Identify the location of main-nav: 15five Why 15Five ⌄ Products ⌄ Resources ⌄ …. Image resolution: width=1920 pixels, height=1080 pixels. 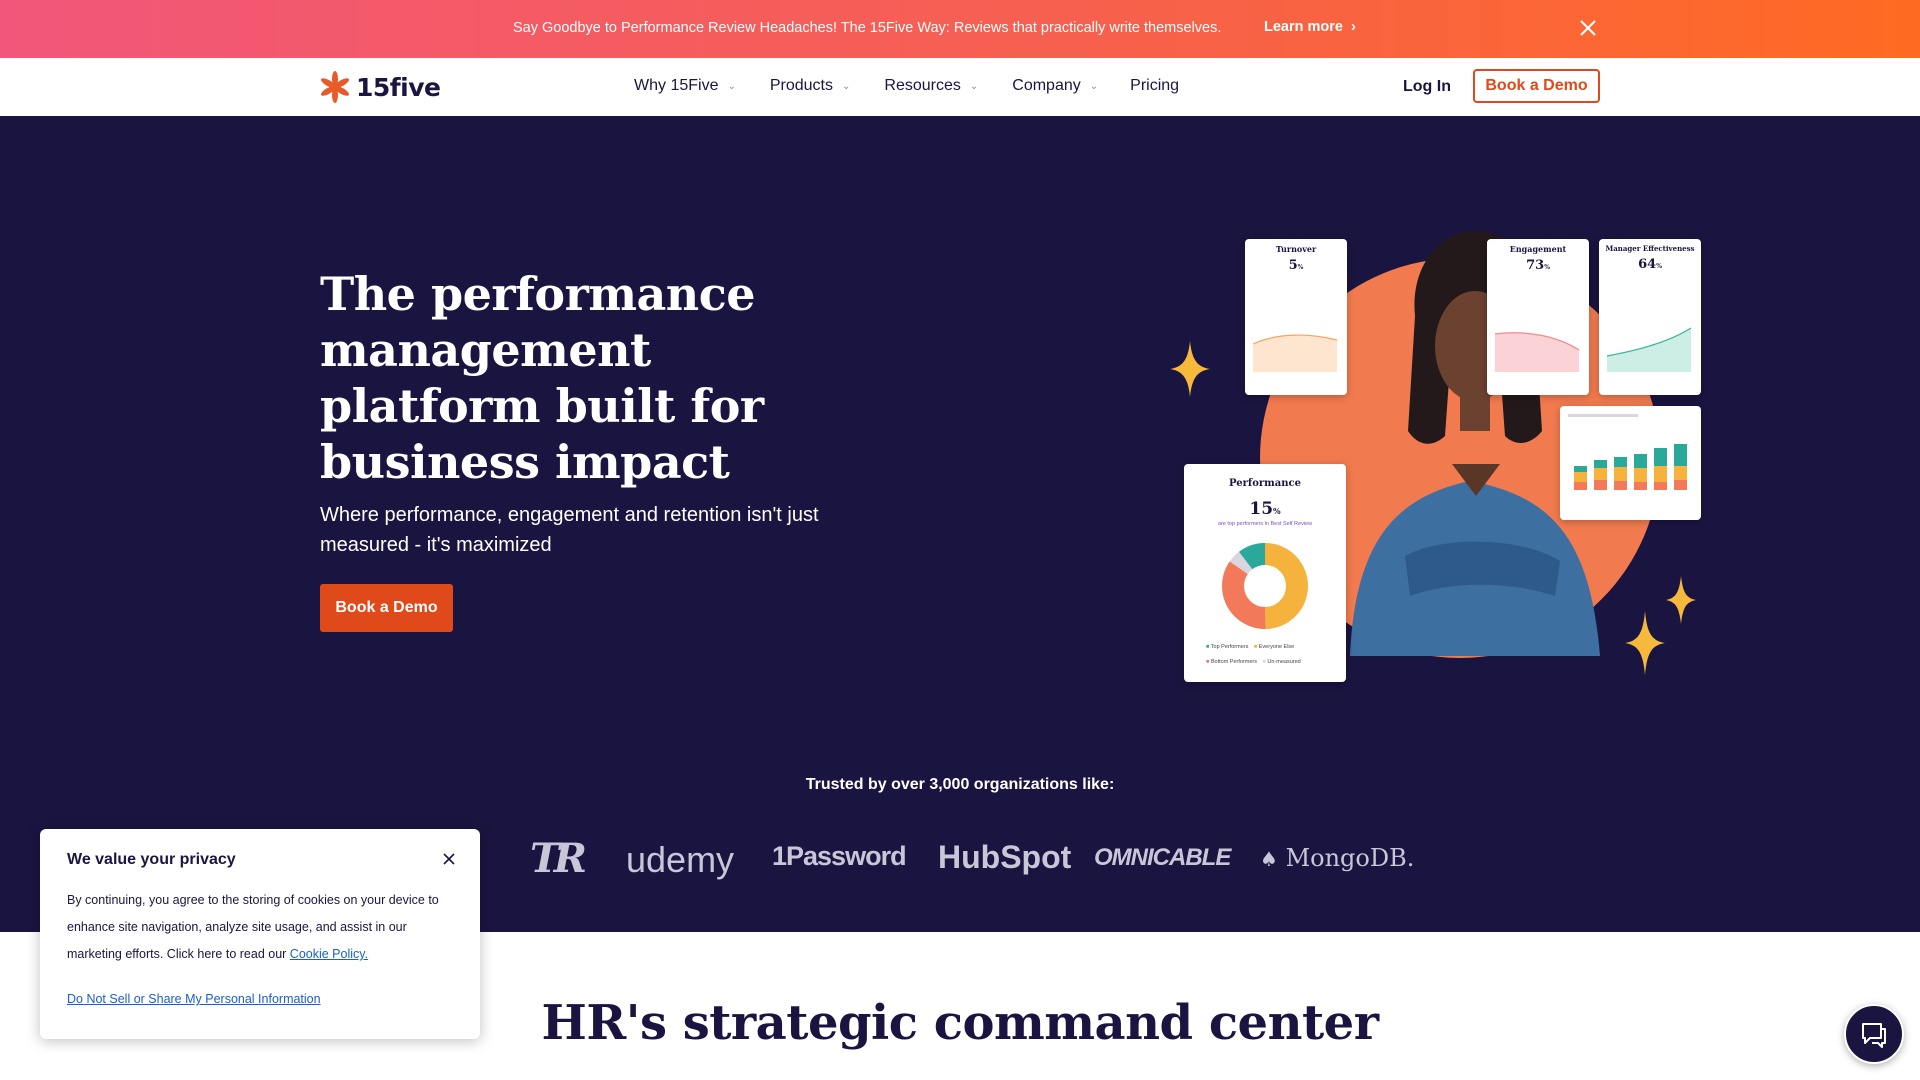
(960, 87).